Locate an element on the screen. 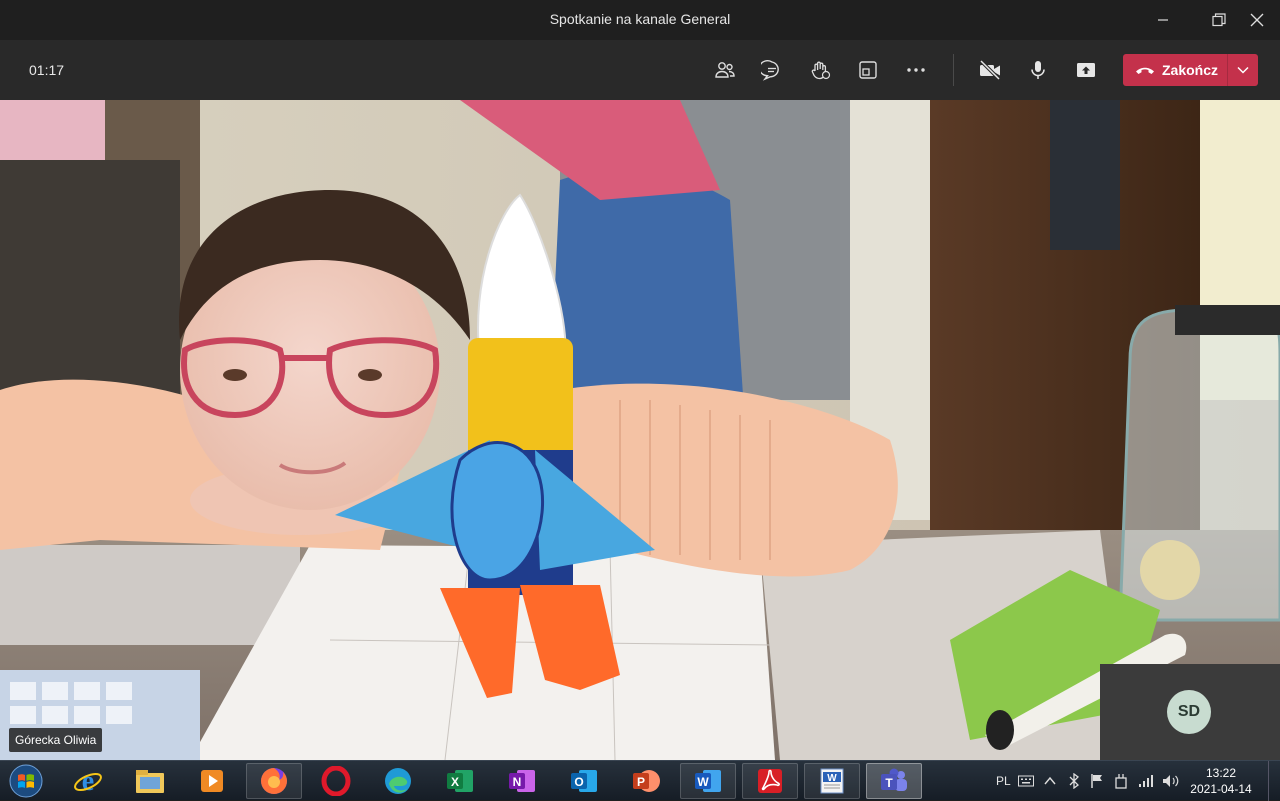 The height and width of the screenshot is (801, 1280). acrobat-reader-icon is located at coordinates (770, 781).